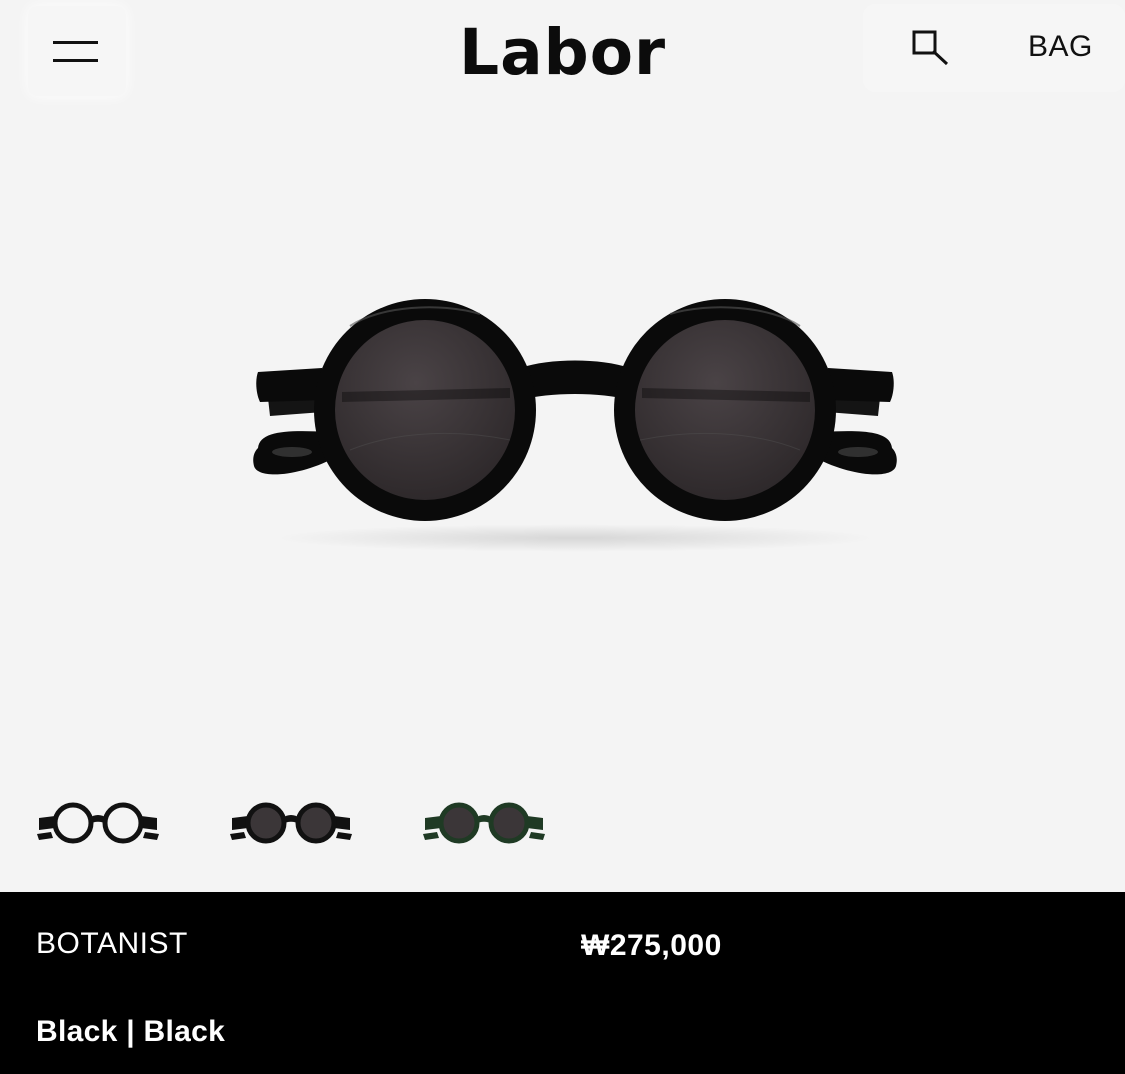 The image size is (1125, 1074). I want to click on thumbnail-black-clear, so click(98, 823).